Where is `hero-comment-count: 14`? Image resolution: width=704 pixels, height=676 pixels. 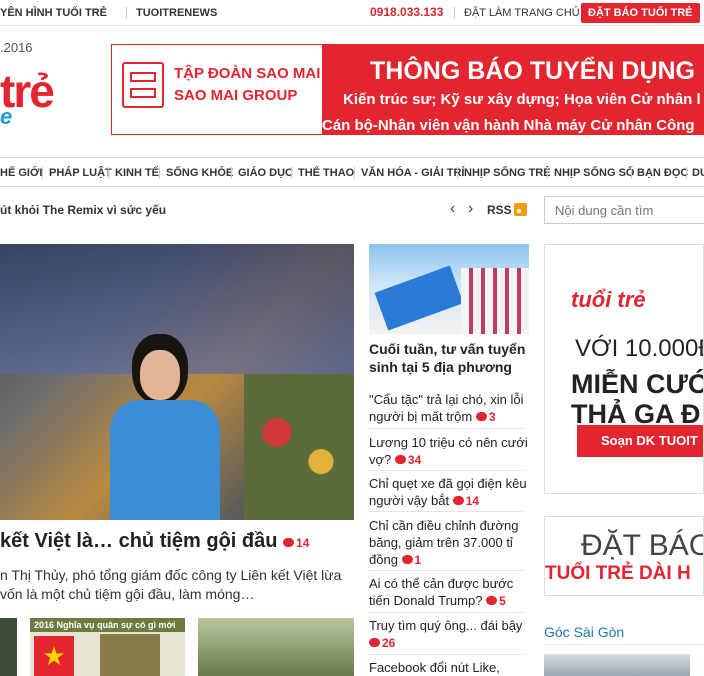
hero-comment-count: 14 is located at coordinates (296, 543).